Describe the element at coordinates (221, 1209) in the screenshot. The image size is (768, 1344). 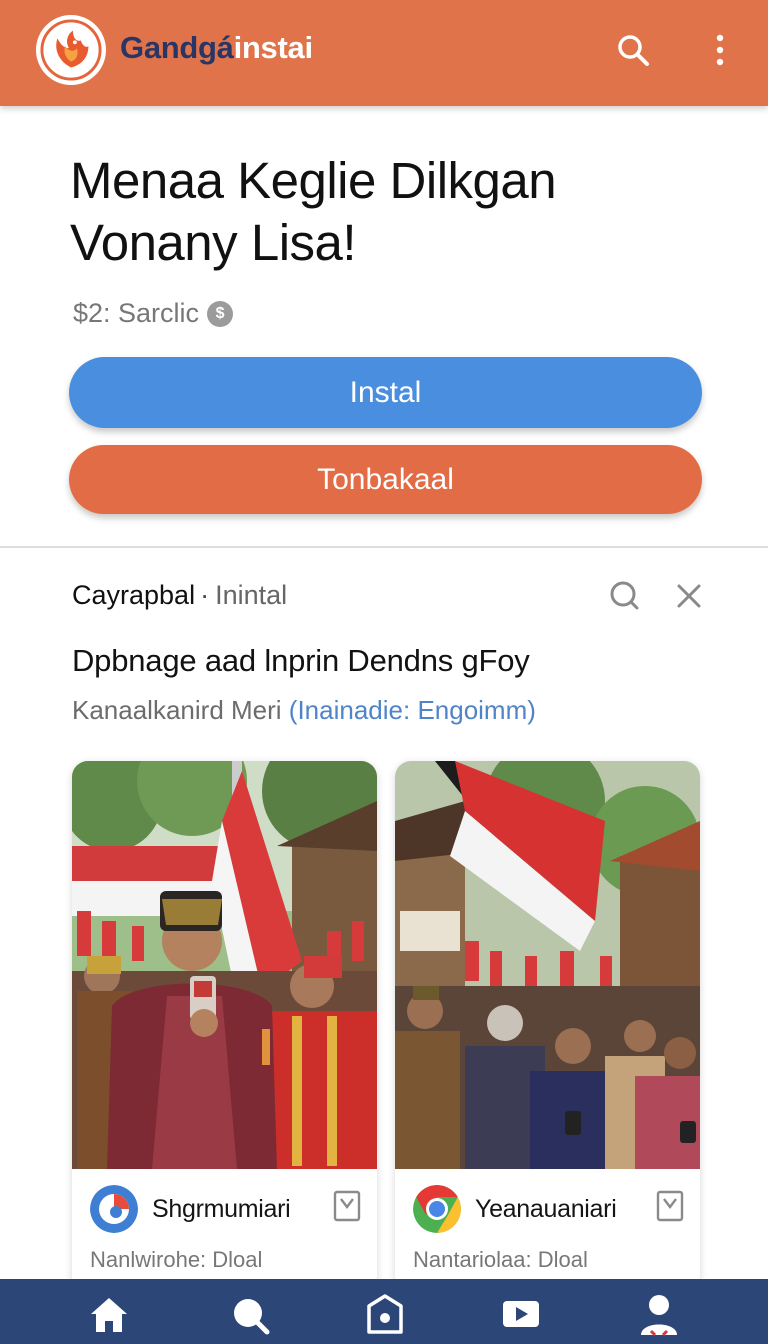
I see `card-source-name: Shgrmumiari` at that location.